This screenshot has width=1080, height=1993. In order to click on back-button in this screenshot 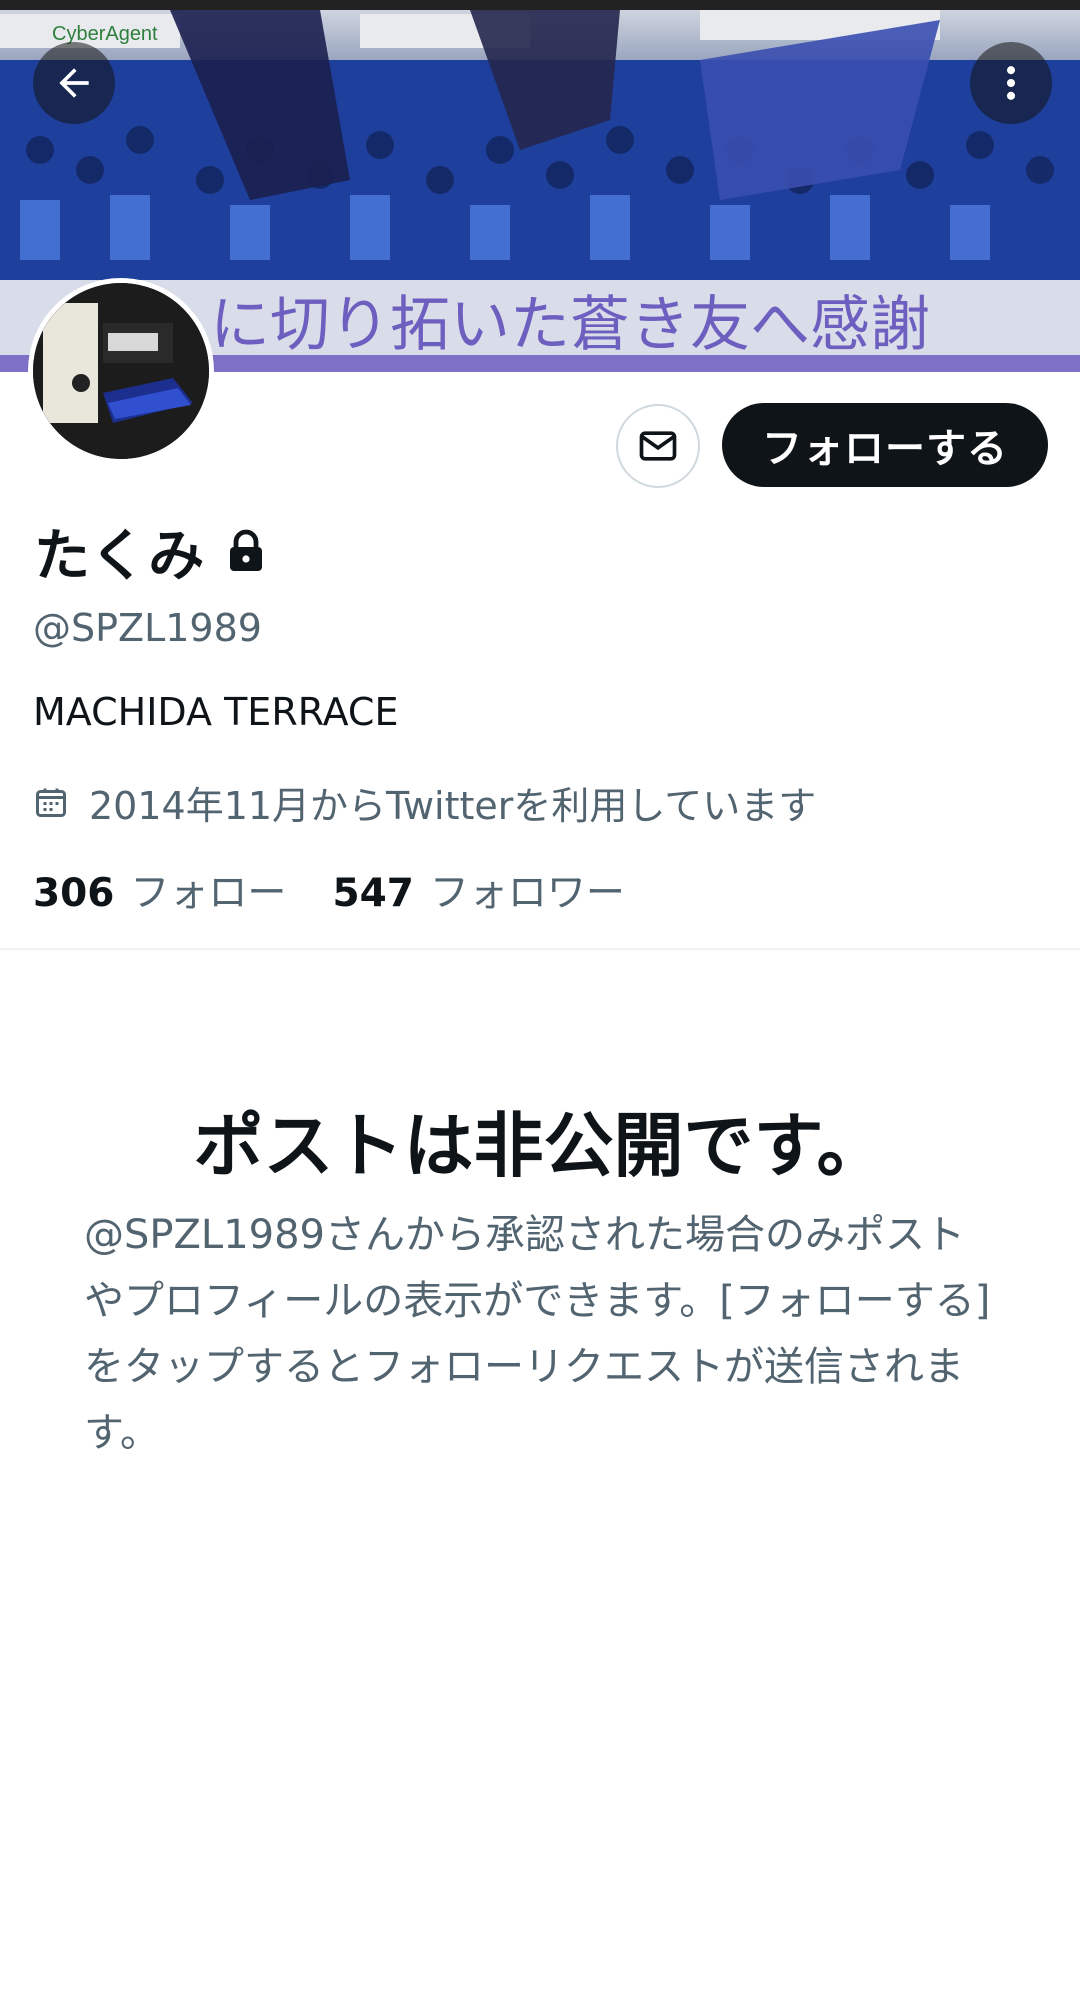, I will do `click(74, 83)`.